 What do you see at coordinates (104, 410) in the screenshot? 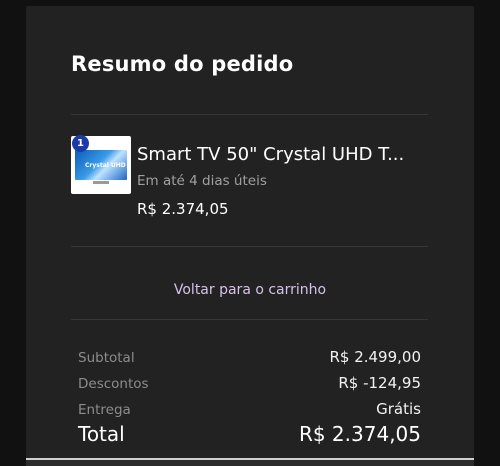
I see `shipping-label: Entrega` at bounding box center [104, 410].